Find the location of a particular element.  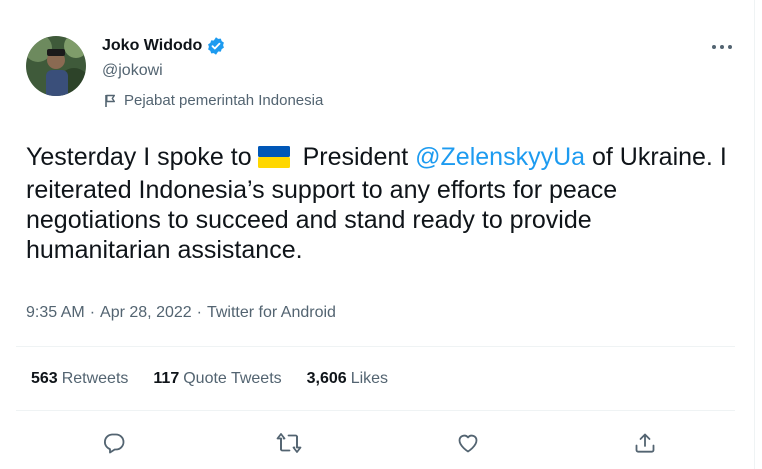

more-icon is located at coordinates (722, 47).